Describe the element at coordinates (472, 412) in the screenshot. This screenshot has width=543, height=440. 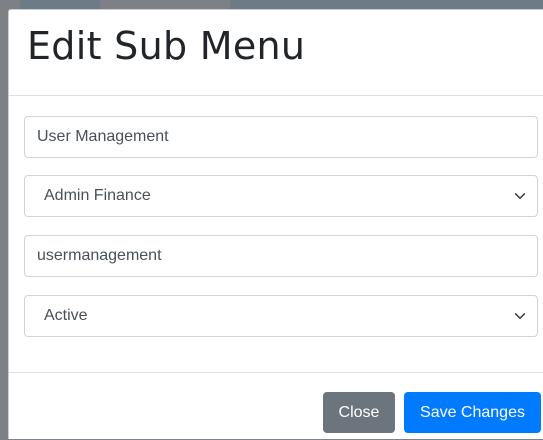
I see `save-changes-button: Save Changes` at that location.